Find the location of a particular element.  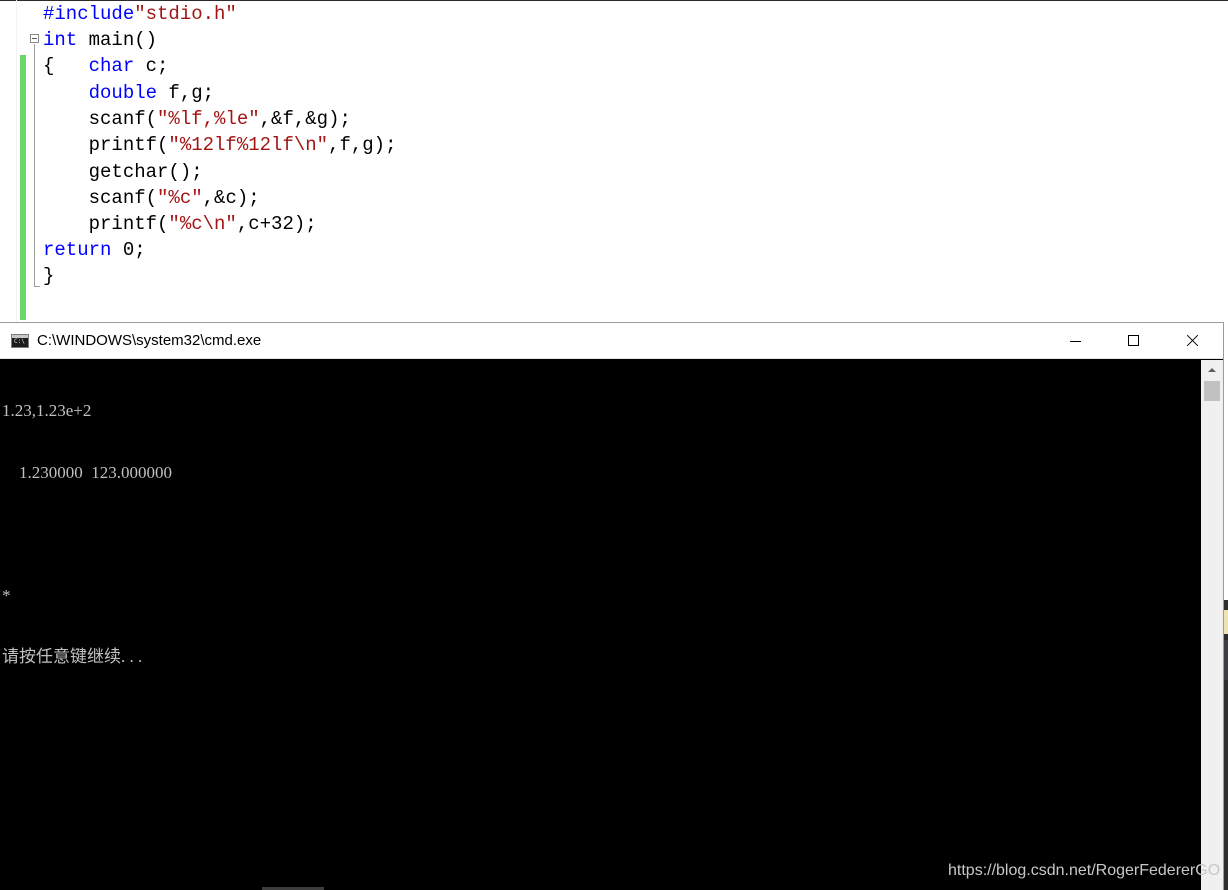

minimize-icon is located at coordinates (1075, 341).